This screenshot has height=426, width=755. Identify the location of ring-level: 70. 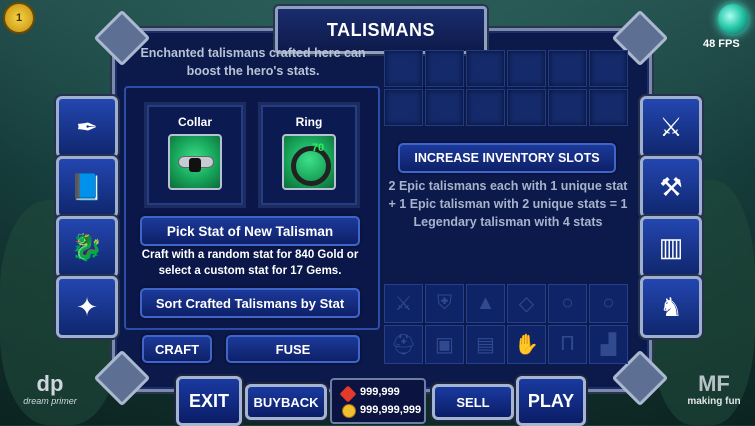
(318, 148).